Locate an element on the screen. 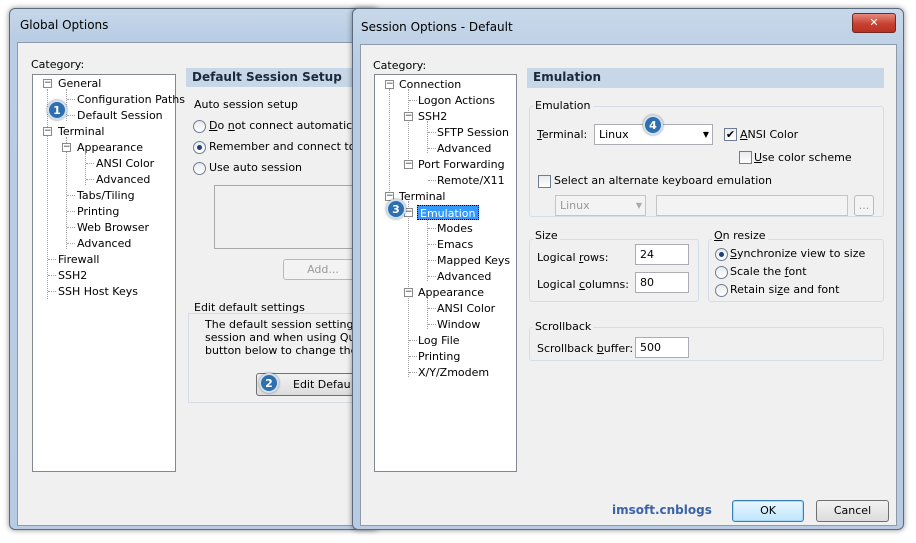  tree-item-xyzmodem: X/Y/Zmodem is located at coordinates (453, 372).